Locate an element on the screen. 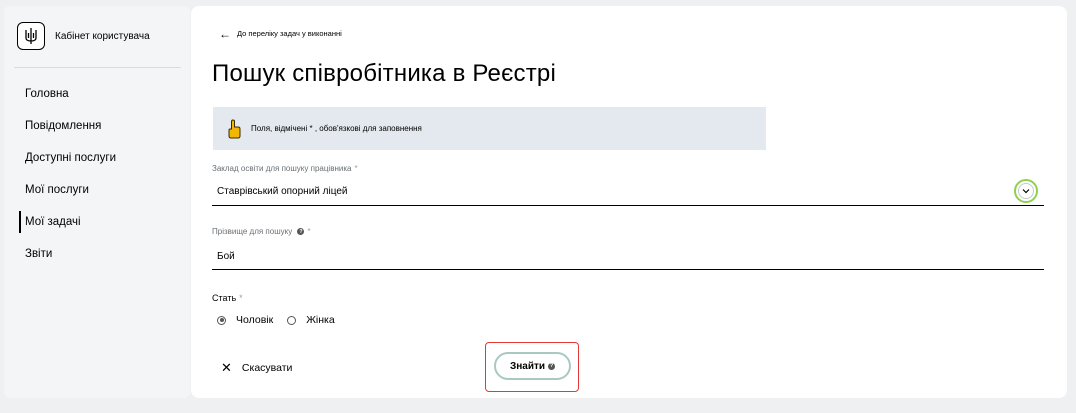 The height and width of the screenshot is (413, 1076). sidebar-item-my-services: Мої послуги is located at coordinates (97, 198).